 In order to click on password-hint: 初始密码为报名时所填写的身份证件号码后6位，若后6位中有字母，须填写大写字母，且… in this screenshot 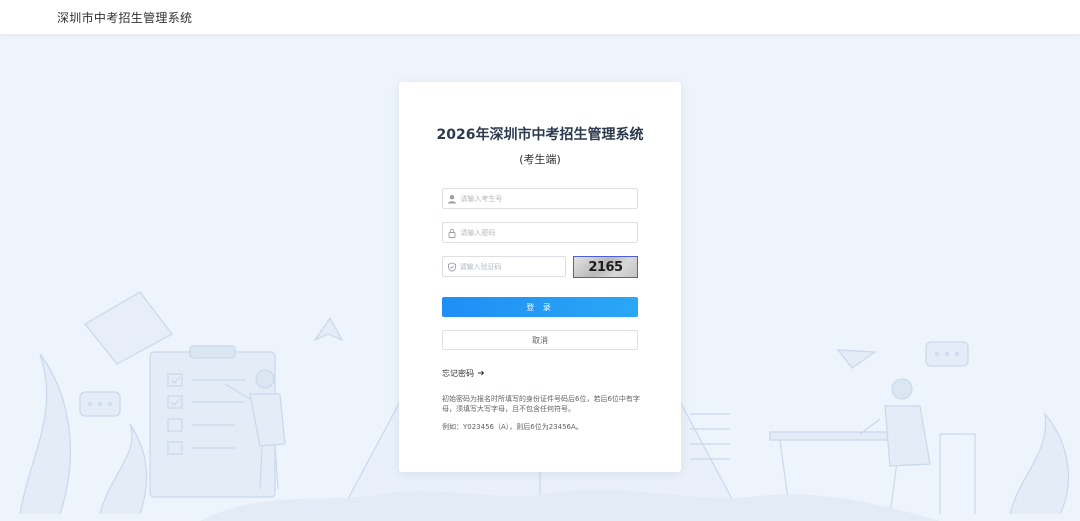, I will do `click(541, 404)`.